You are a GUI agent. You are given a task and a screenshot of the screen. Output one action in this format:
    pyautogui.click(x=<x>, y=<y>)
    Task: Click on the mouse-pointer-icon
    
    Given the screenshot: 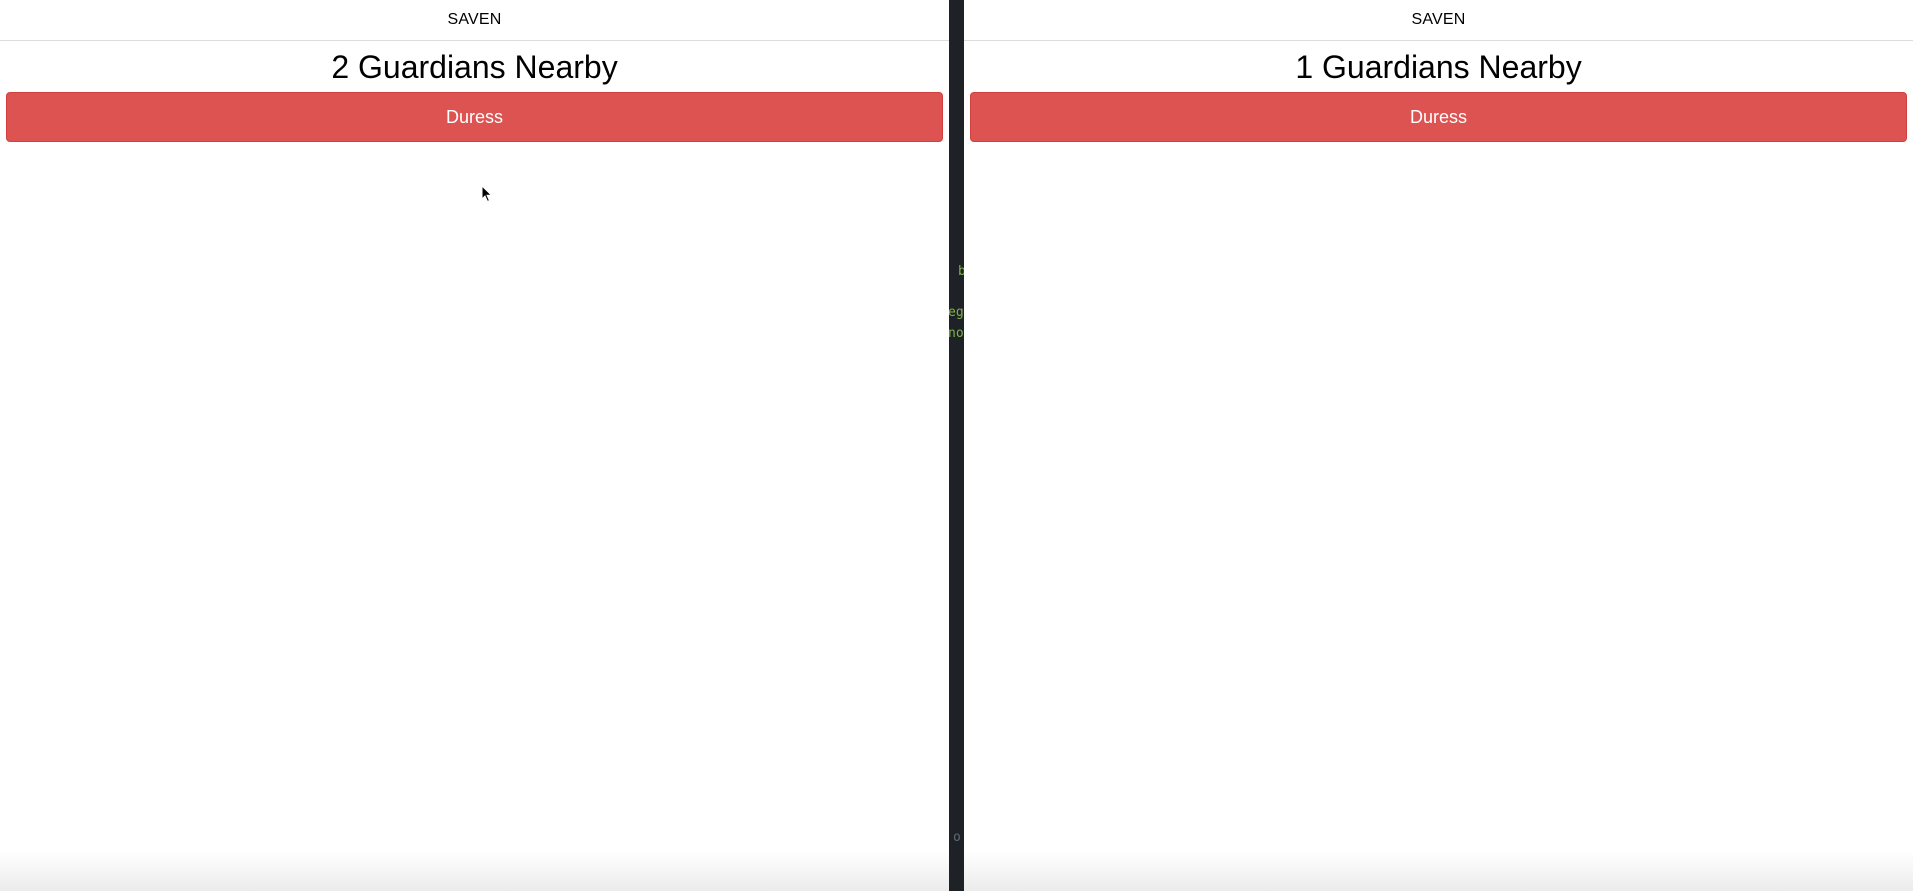 What is the action you would take?
    pyautogui.click(x=487, y=194)
    